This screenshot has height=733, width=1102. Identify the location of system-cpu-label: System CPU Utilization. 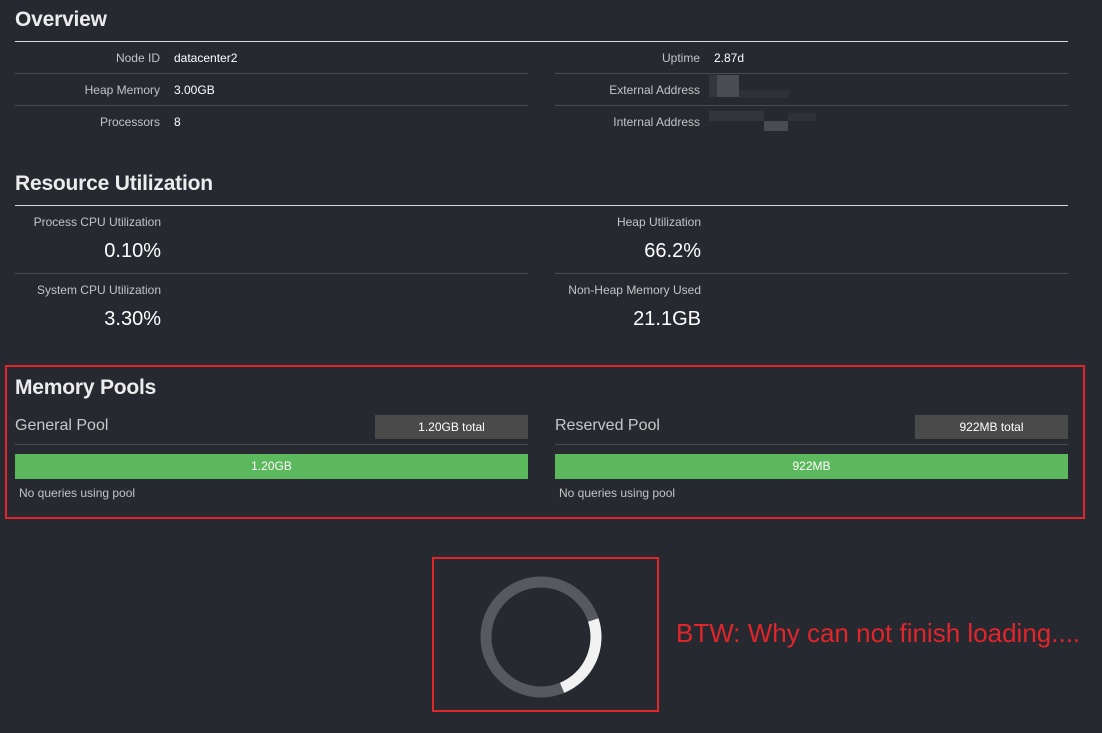
(98, 290).